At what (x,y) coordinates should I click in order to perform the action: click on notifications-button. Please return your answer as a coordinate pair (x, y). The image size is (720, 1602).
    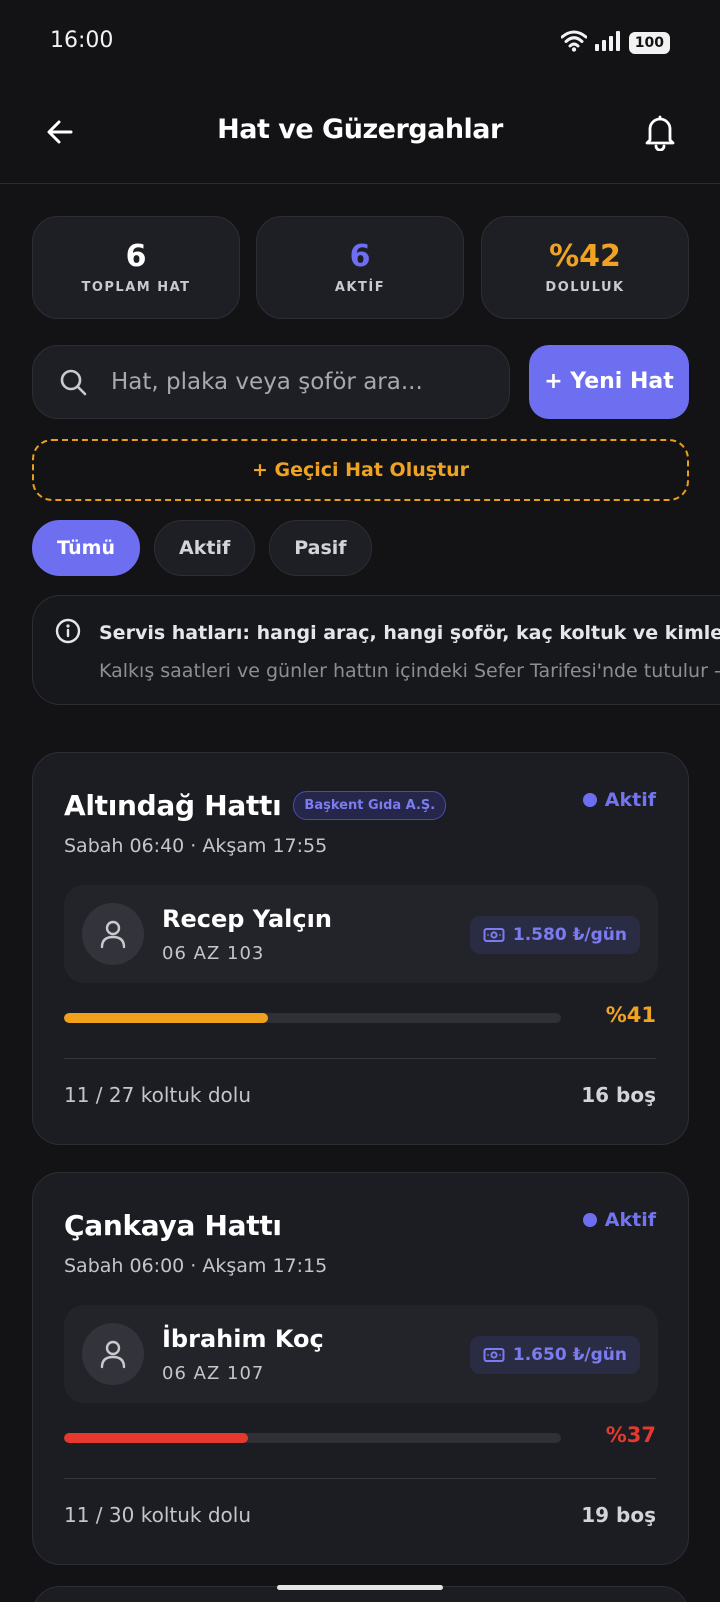
    Looking at the image, I should click on (660, 132).